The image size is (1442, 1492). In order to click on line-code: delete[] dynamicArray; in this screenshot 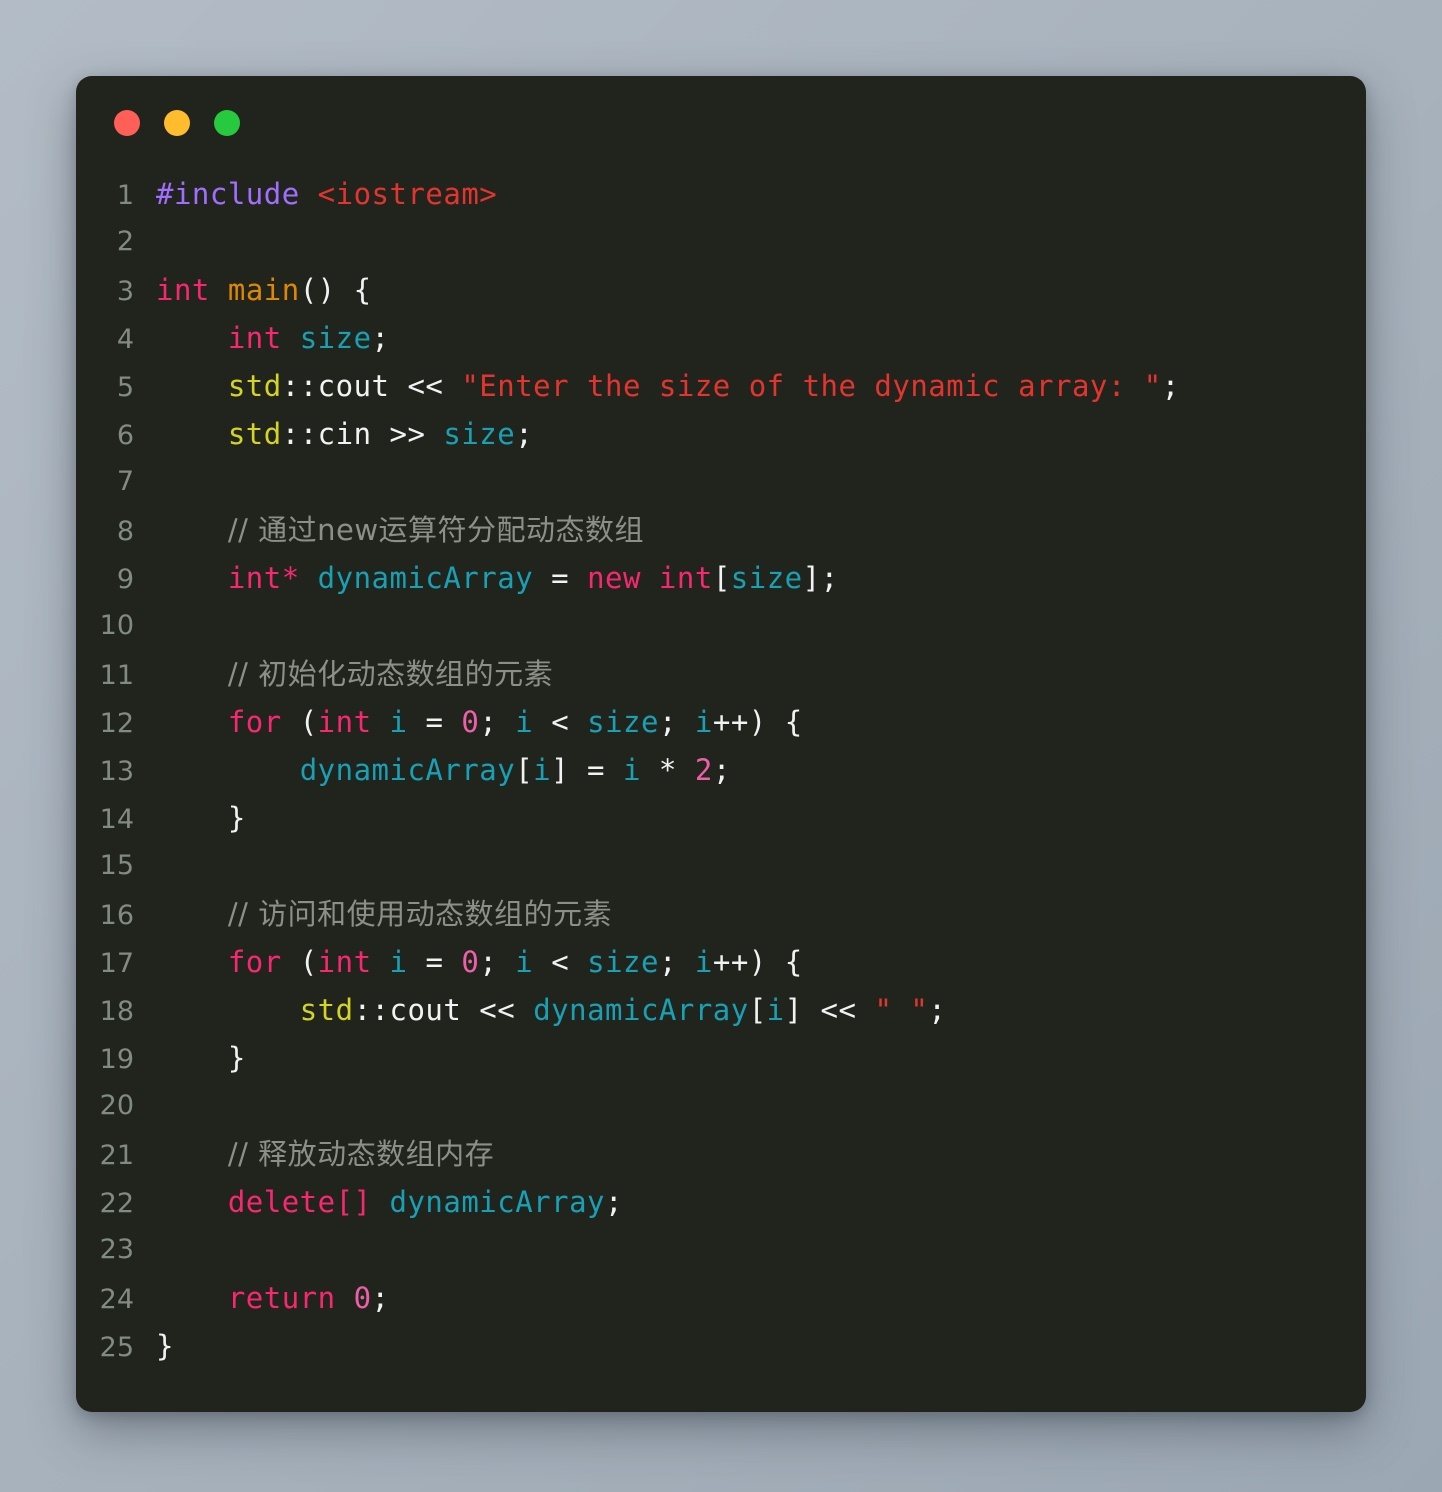, I will do `click(389, 1202)`.